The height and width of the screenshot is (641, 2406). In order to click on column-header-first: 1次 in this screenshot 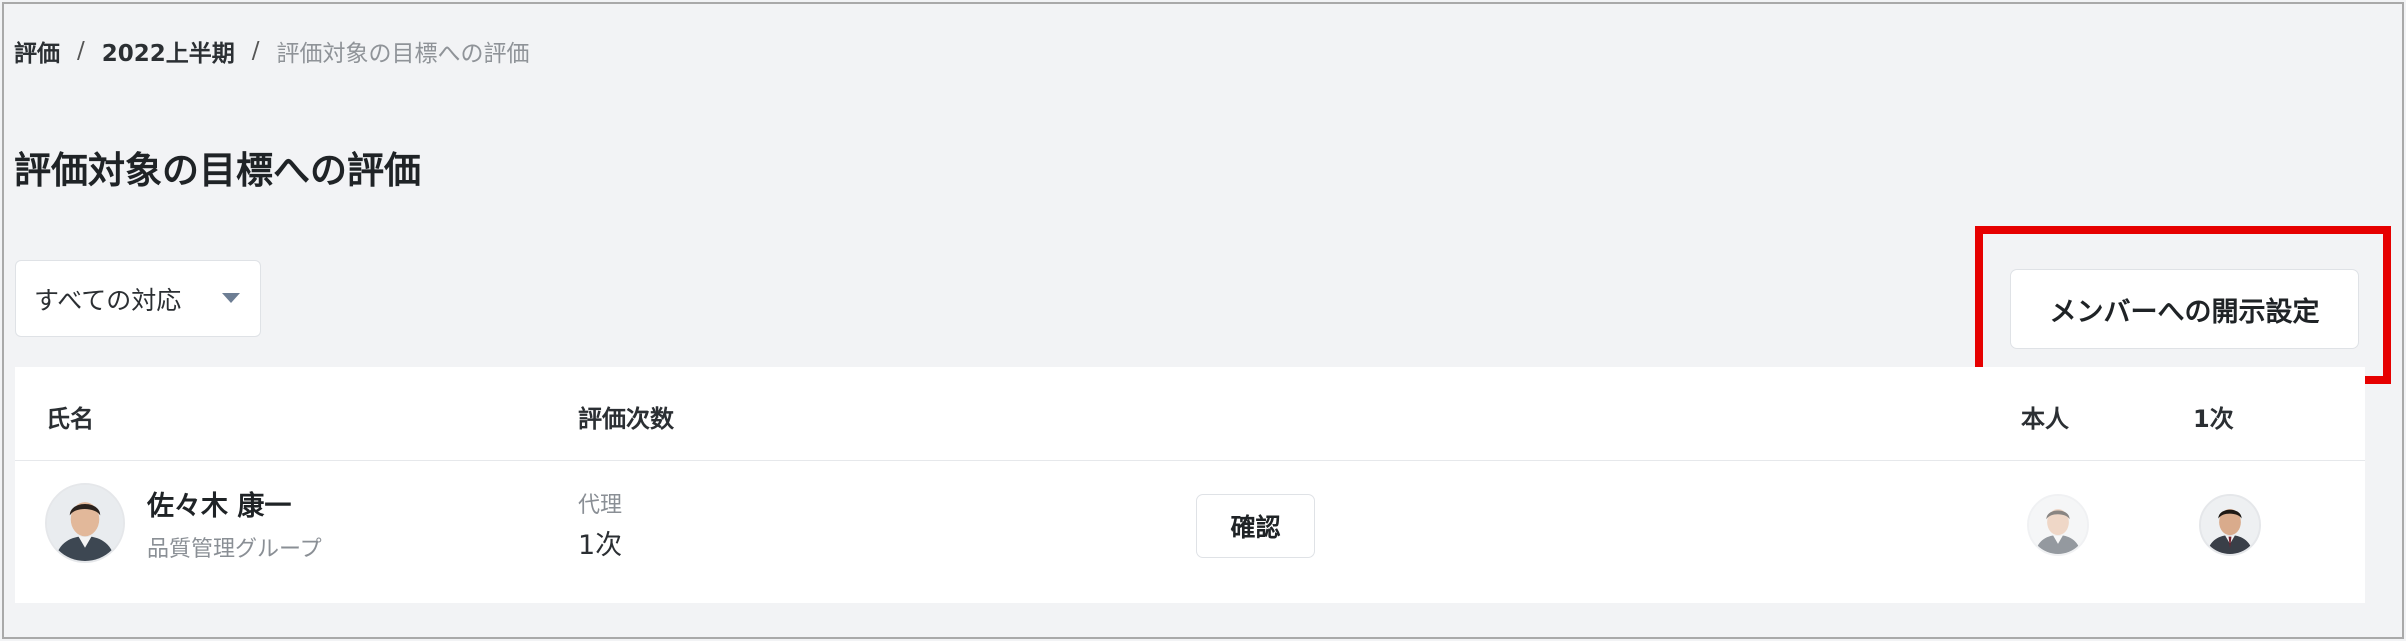, I will do `click(2213, 419)`.